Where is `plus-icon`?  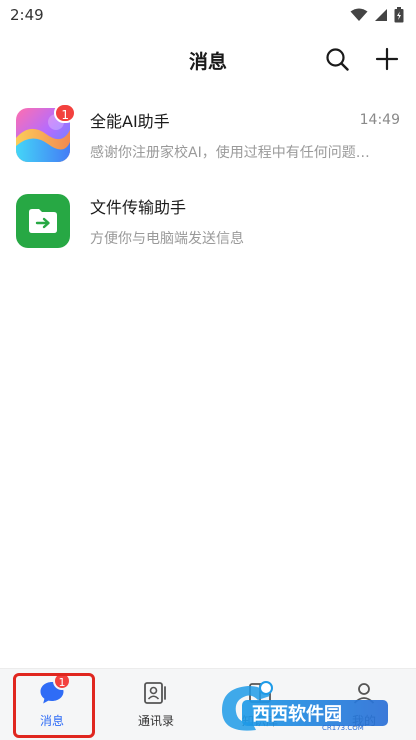 plus-icon is located at coordinates (387, 59).